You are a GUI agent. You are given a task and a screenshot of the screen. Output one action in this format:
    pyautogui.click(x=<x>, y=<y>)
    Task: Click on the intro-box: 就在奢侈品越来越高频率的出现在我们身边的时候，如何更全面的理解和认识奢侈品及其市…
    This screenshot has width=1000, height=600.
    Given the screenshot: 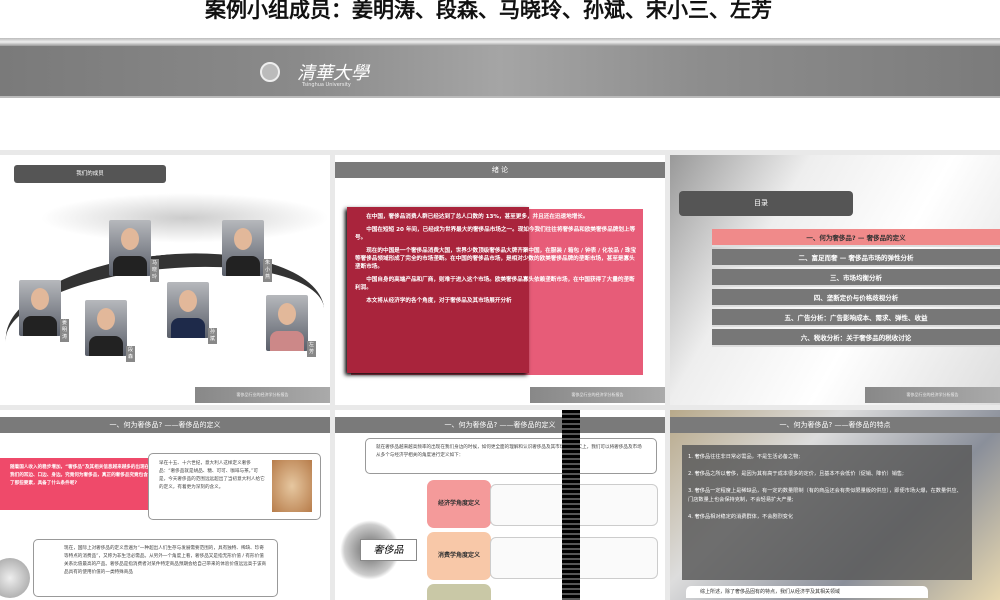 What is the action you would take?
    pyautogui.click(x=511, y=456)
    